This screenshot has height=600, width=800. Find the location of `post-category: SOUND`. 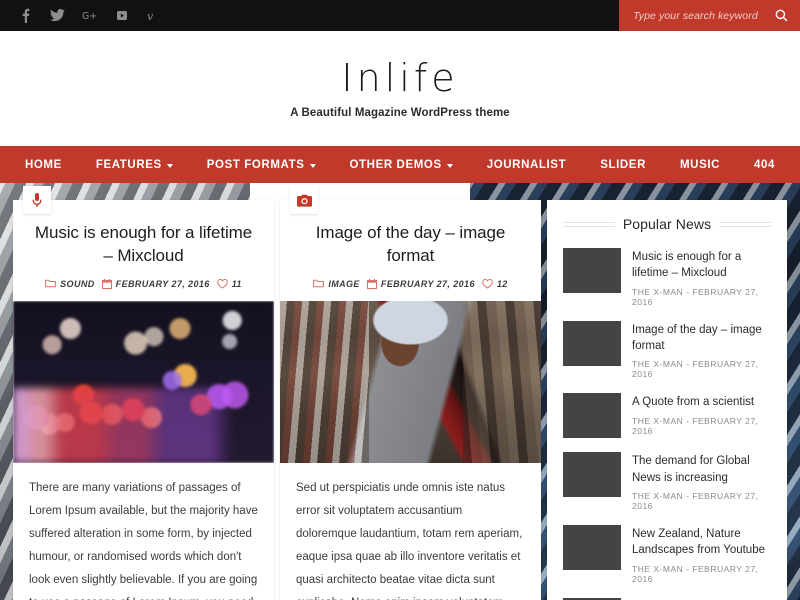

post-category: SOUND is located at coordinates (70, 284).